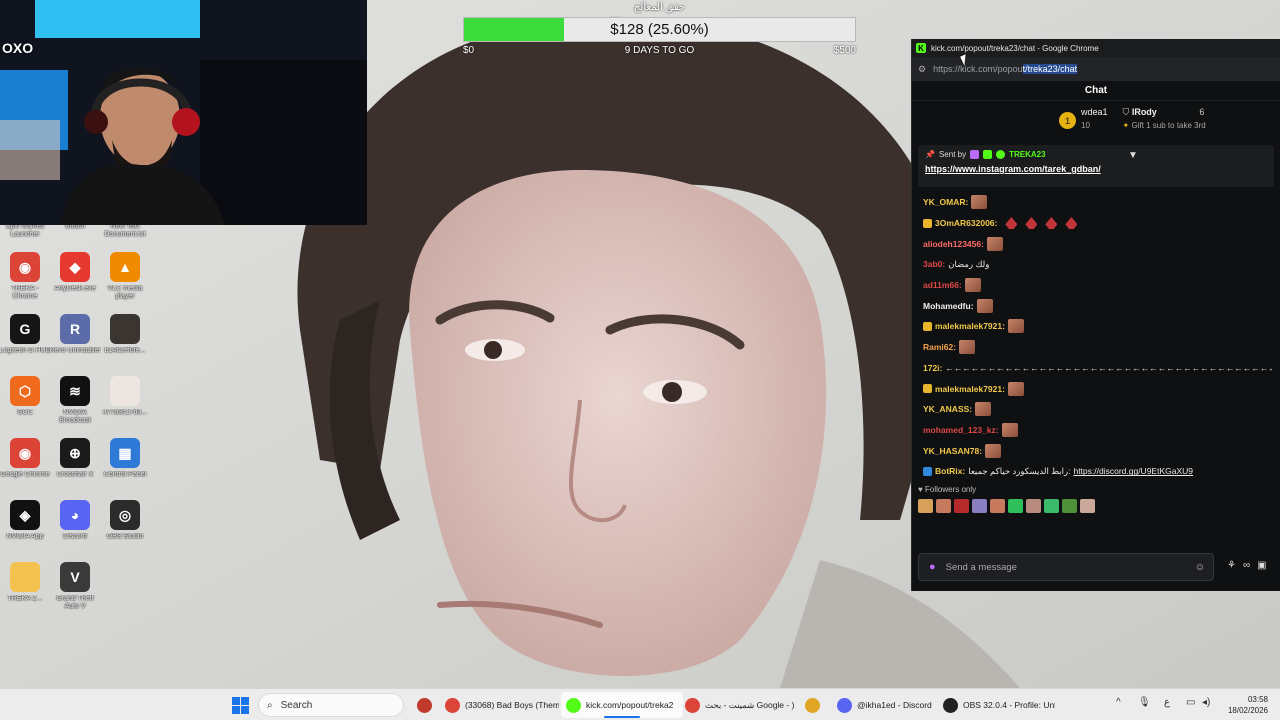 Image resolution: width=1280 pixels, height=720 pixels. What do you see at coordinates (331, 705) in the screenshot?
I see `taskbar-search: ⌕ Search` at bounding box center [331, 705].